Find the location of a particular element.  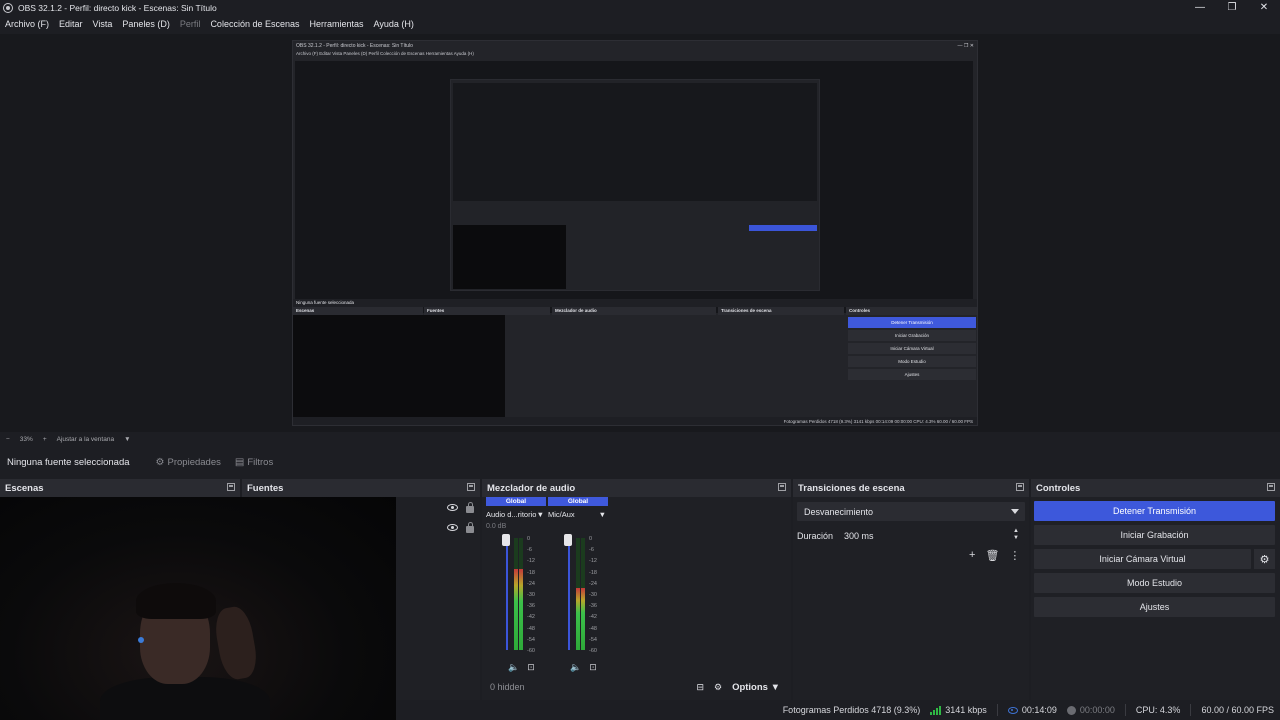

spin-arrows-icon: ▲ ▼ is located at coordinates (1016, 535).